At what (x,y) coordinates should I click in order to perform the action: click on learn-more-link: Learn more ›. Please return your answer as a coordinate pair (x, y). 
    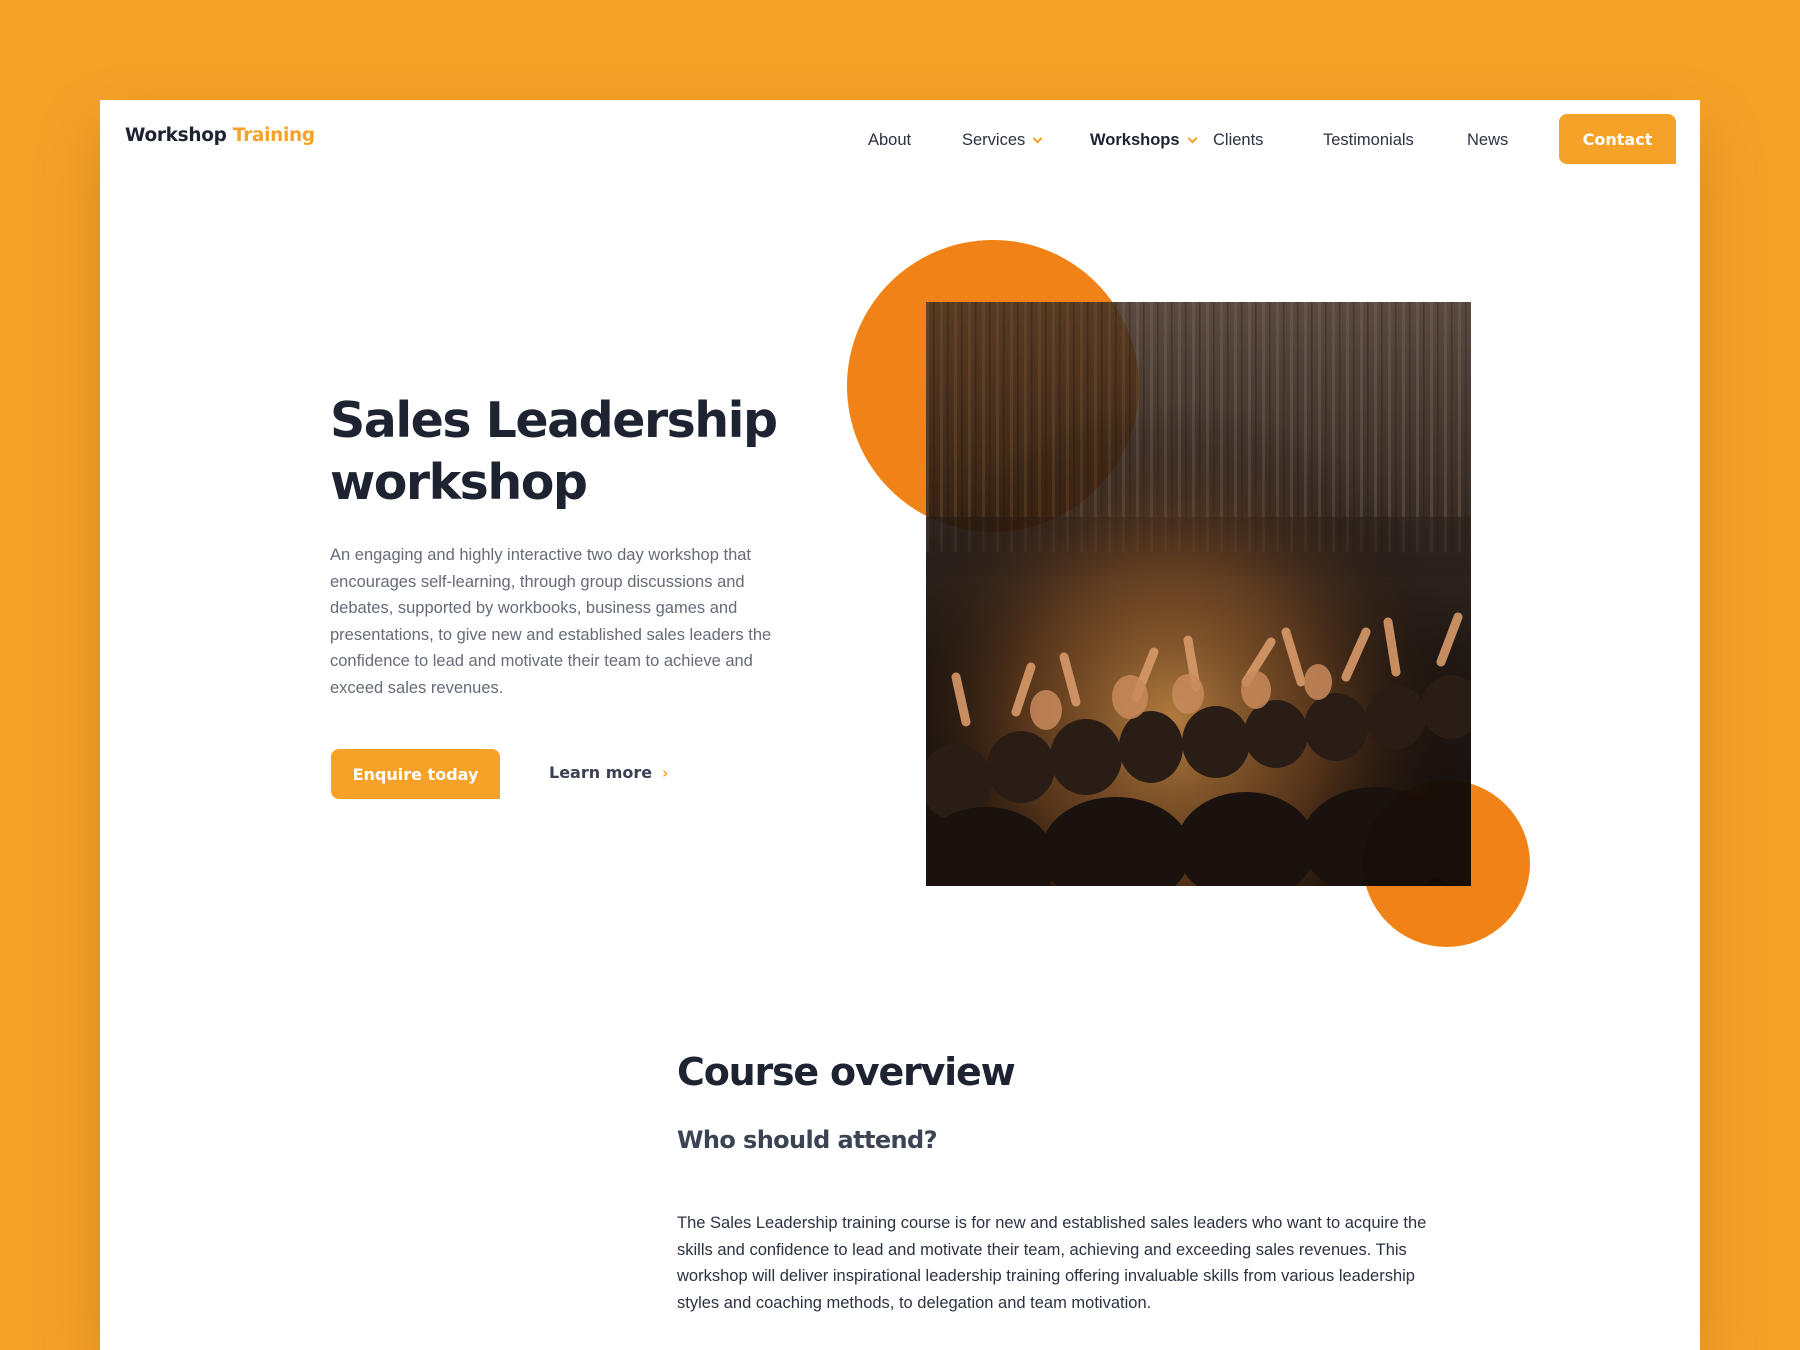
    Looking at the image, I should click on (608, 772).